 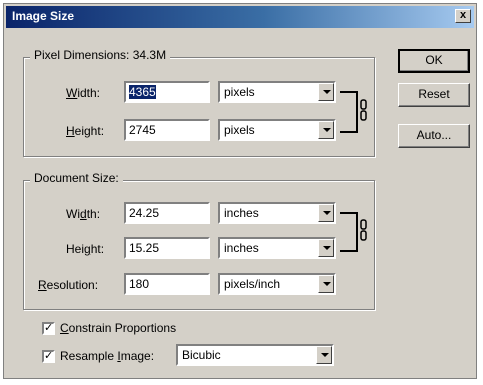 What do you see at coordinates (167, 92) in the screenshot?
I see `pixel-width-input: 4365` at bounding box center [167, 92].